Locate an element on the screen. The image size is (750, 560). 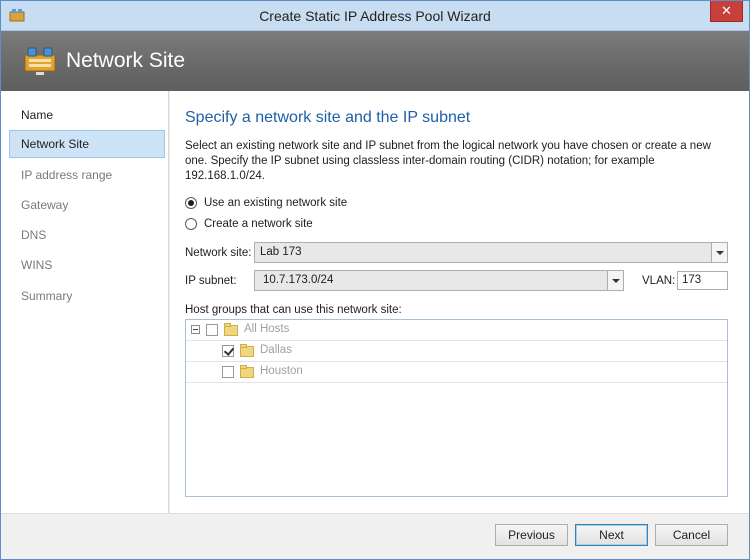
window-title: Create Static IP Address Pool Wizard is located at coordinates (375, 16).